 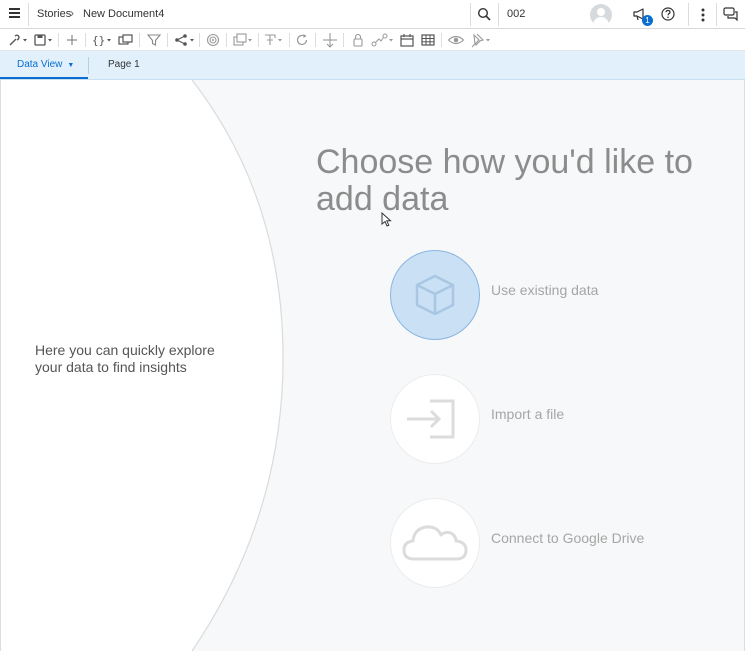 What do you see at coordinates (456, 40) in the screenshot?
I see `eye-icon` at bounding box center [456, 40].